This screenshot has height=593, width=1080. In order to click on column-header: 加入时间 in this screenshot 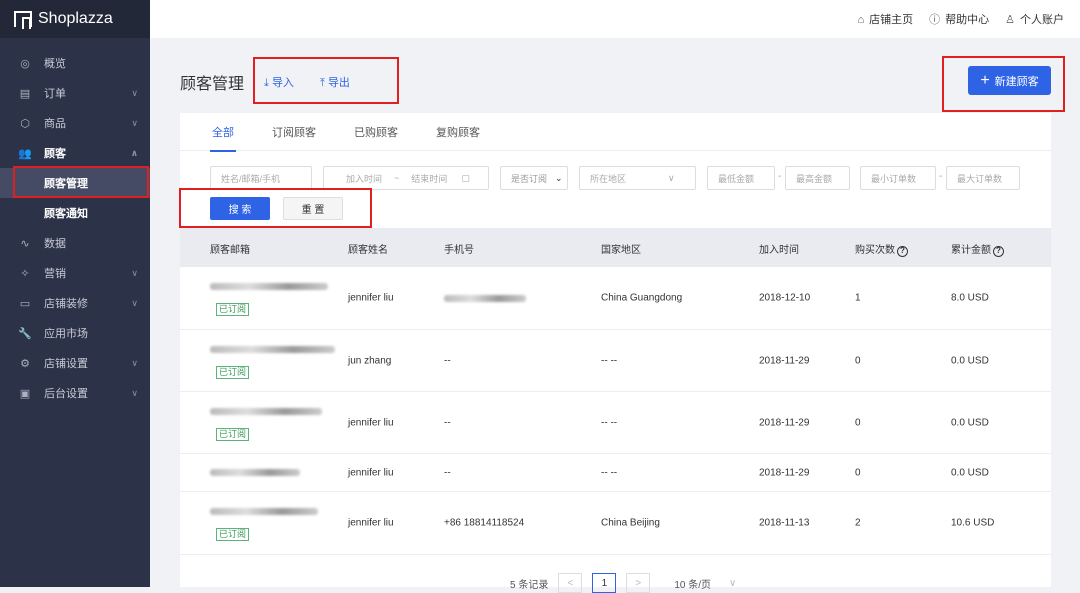, I will do `click(779, 248)`.